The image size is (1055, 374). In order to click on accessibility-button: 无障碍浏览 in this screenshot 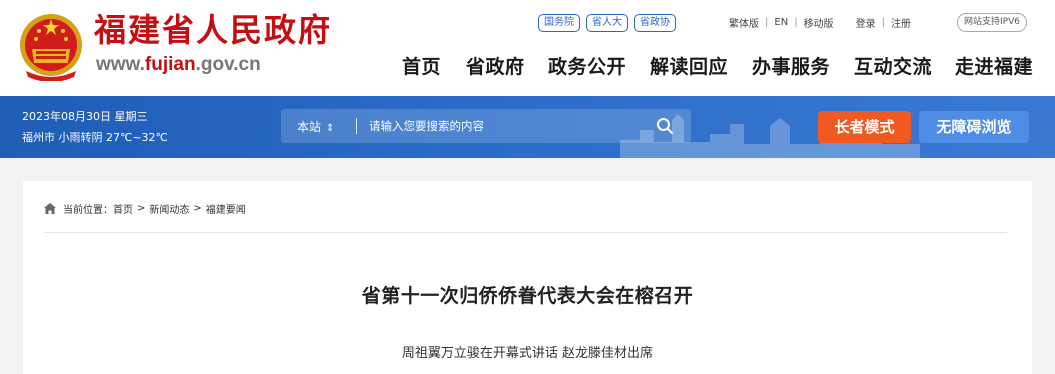, I will do `click(974, 127)`.